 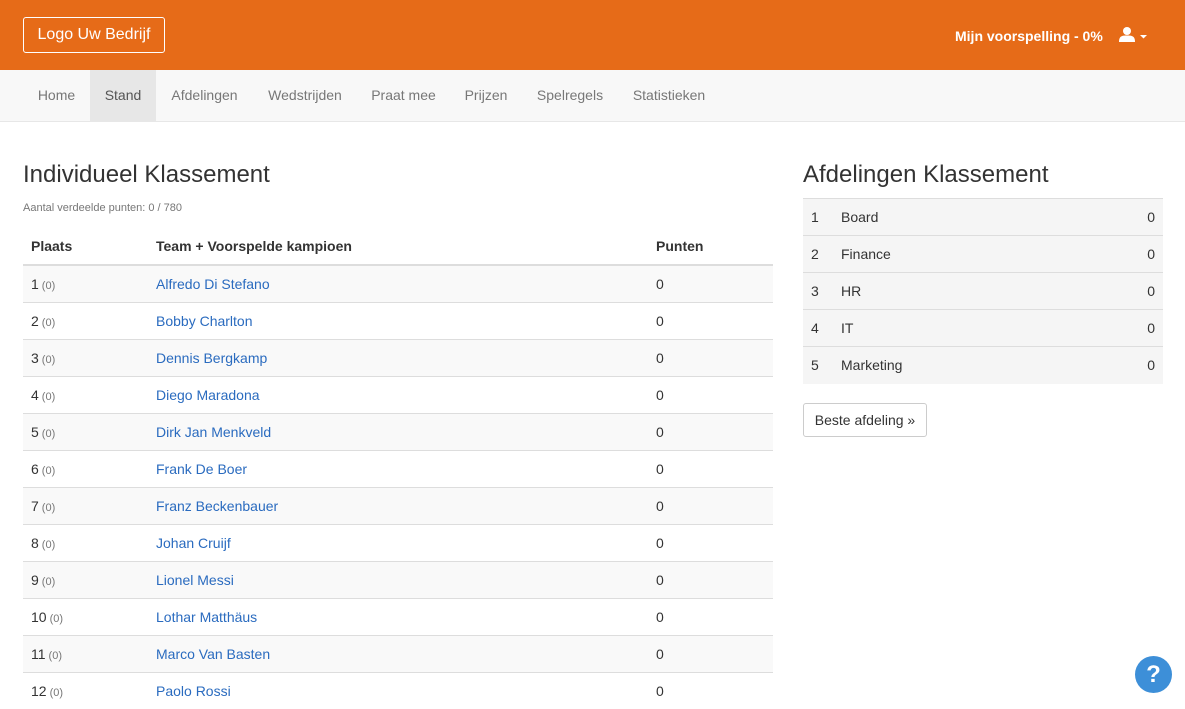 I want to click on nav-wedstrijden: Wedstrijden, so click(x=305, y=95).